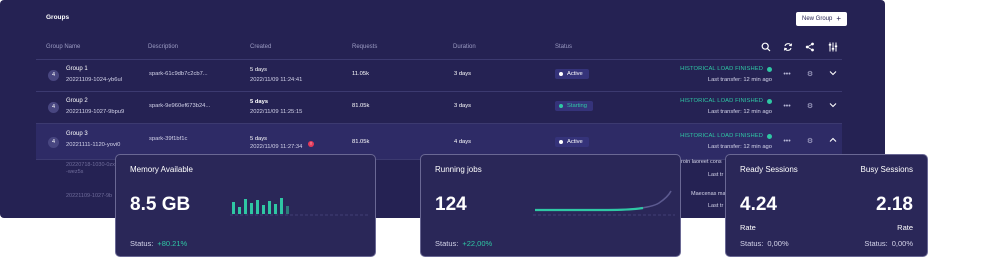 The width and height of the screenshot is (1000, 261). What do you see at coordinates (77, 101) in the screenshot?
I see `group-name: Group 2` at bounding box center [77, 101].